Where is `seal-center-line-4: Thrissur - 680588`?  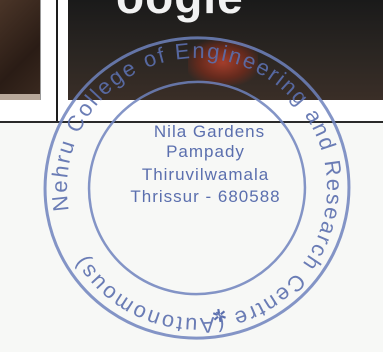
seal-center-line-4: Thrissur - 680588 is located at coordinates (205, 196).